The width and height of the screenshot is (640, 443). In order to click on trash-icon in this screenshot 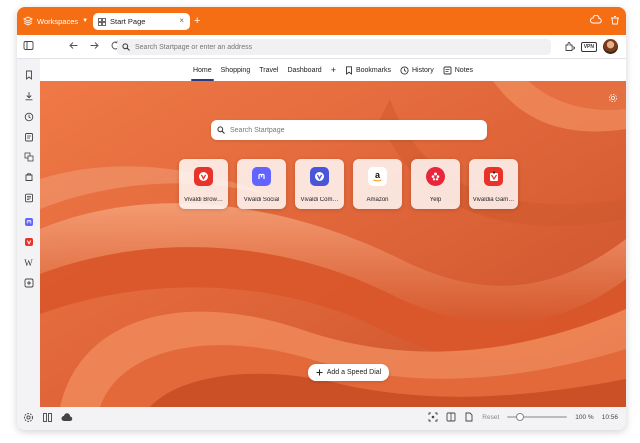, I will do `click(615, 20)`.